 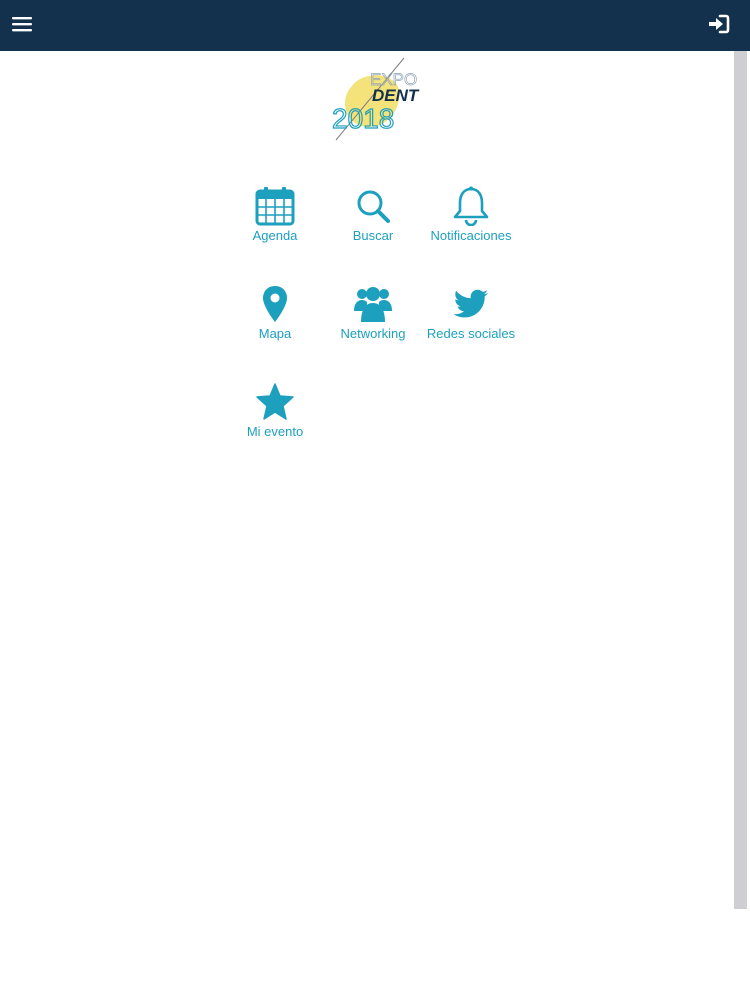 I want to click on search-icon, so click(x=373, y=206).